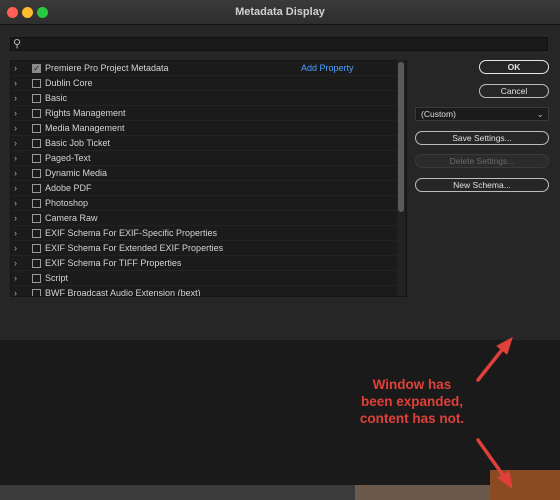 The image size is (560, 500). What do you see at coordinates (57, 278) in the screenshot?
I see `list-item-label: Script` at bounding box center [57, 278].